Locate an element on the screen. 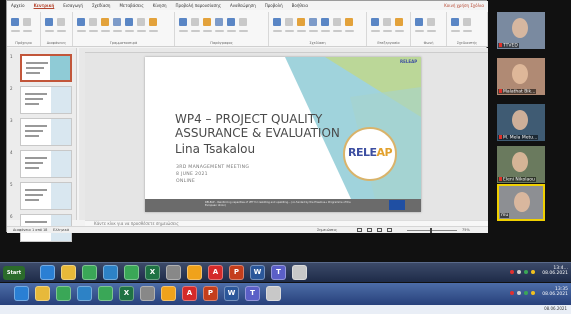 This screenshot has height=314, width=571. notes-button: Σημειώσεις is located at coordinates (327, 230).